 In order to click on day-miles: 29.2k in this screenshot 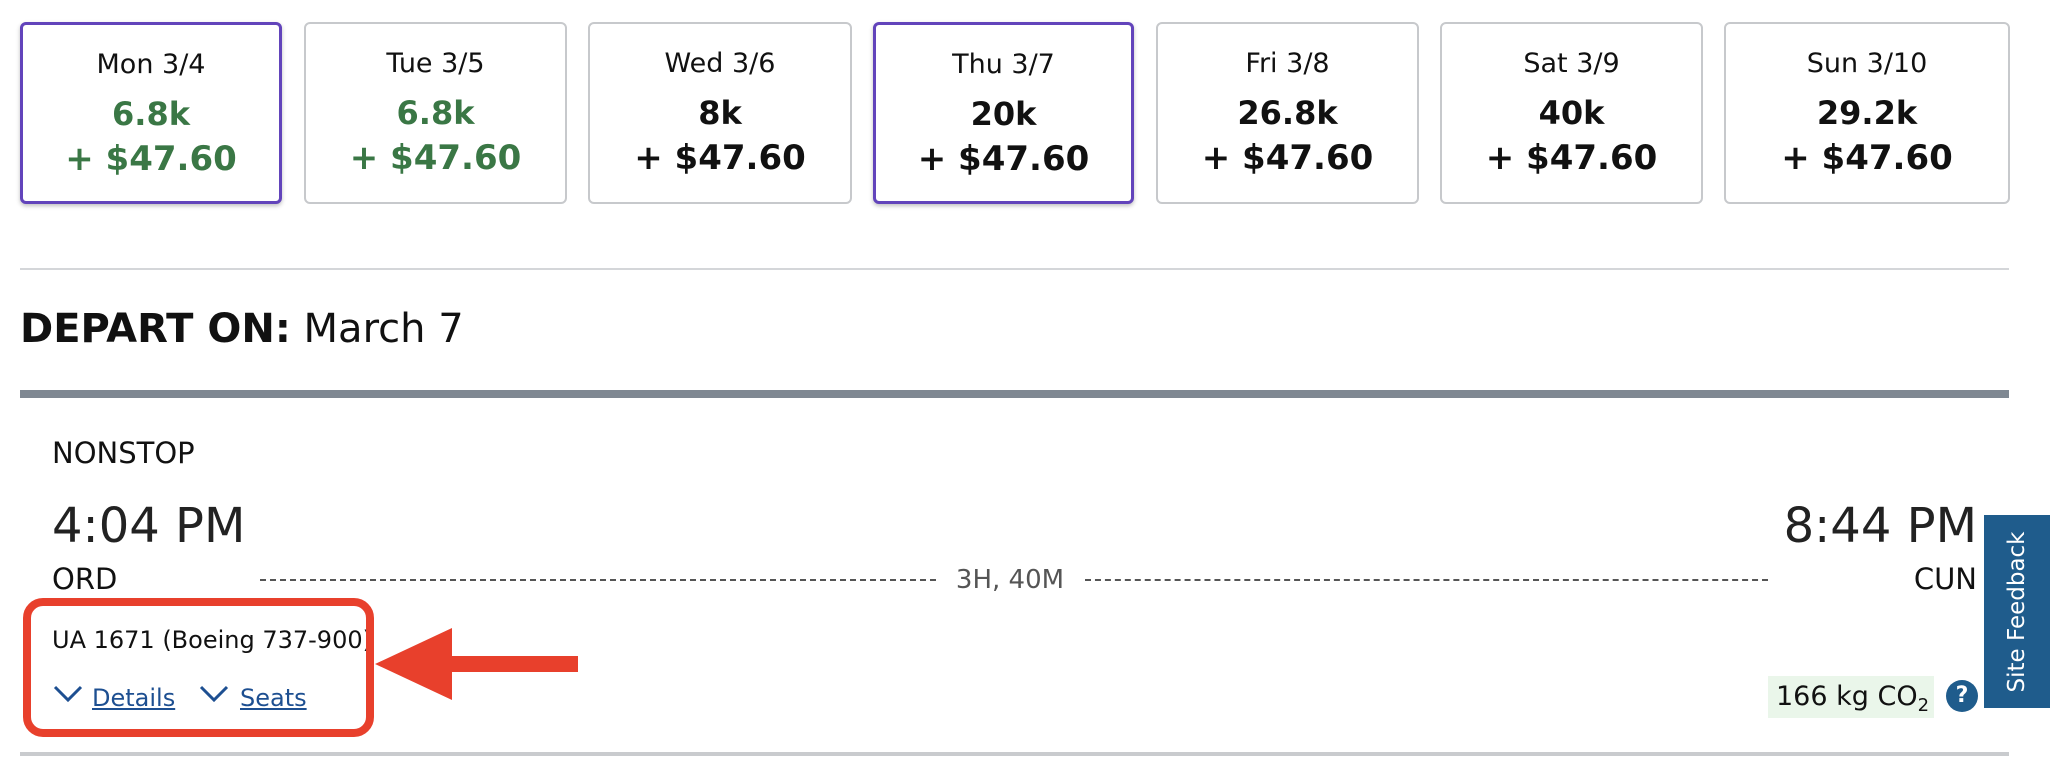, I will do `click(1867, 113)`.